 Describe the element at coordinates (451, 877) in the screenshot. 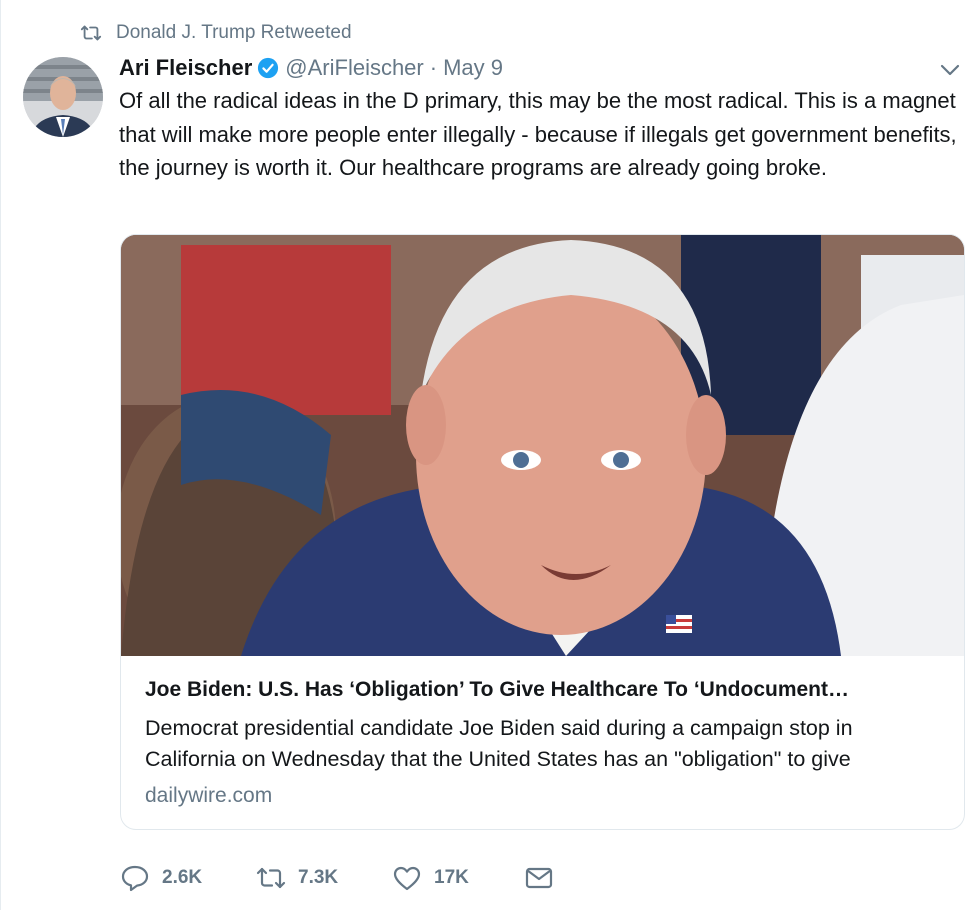

I see `like-count: 17K` at that location.